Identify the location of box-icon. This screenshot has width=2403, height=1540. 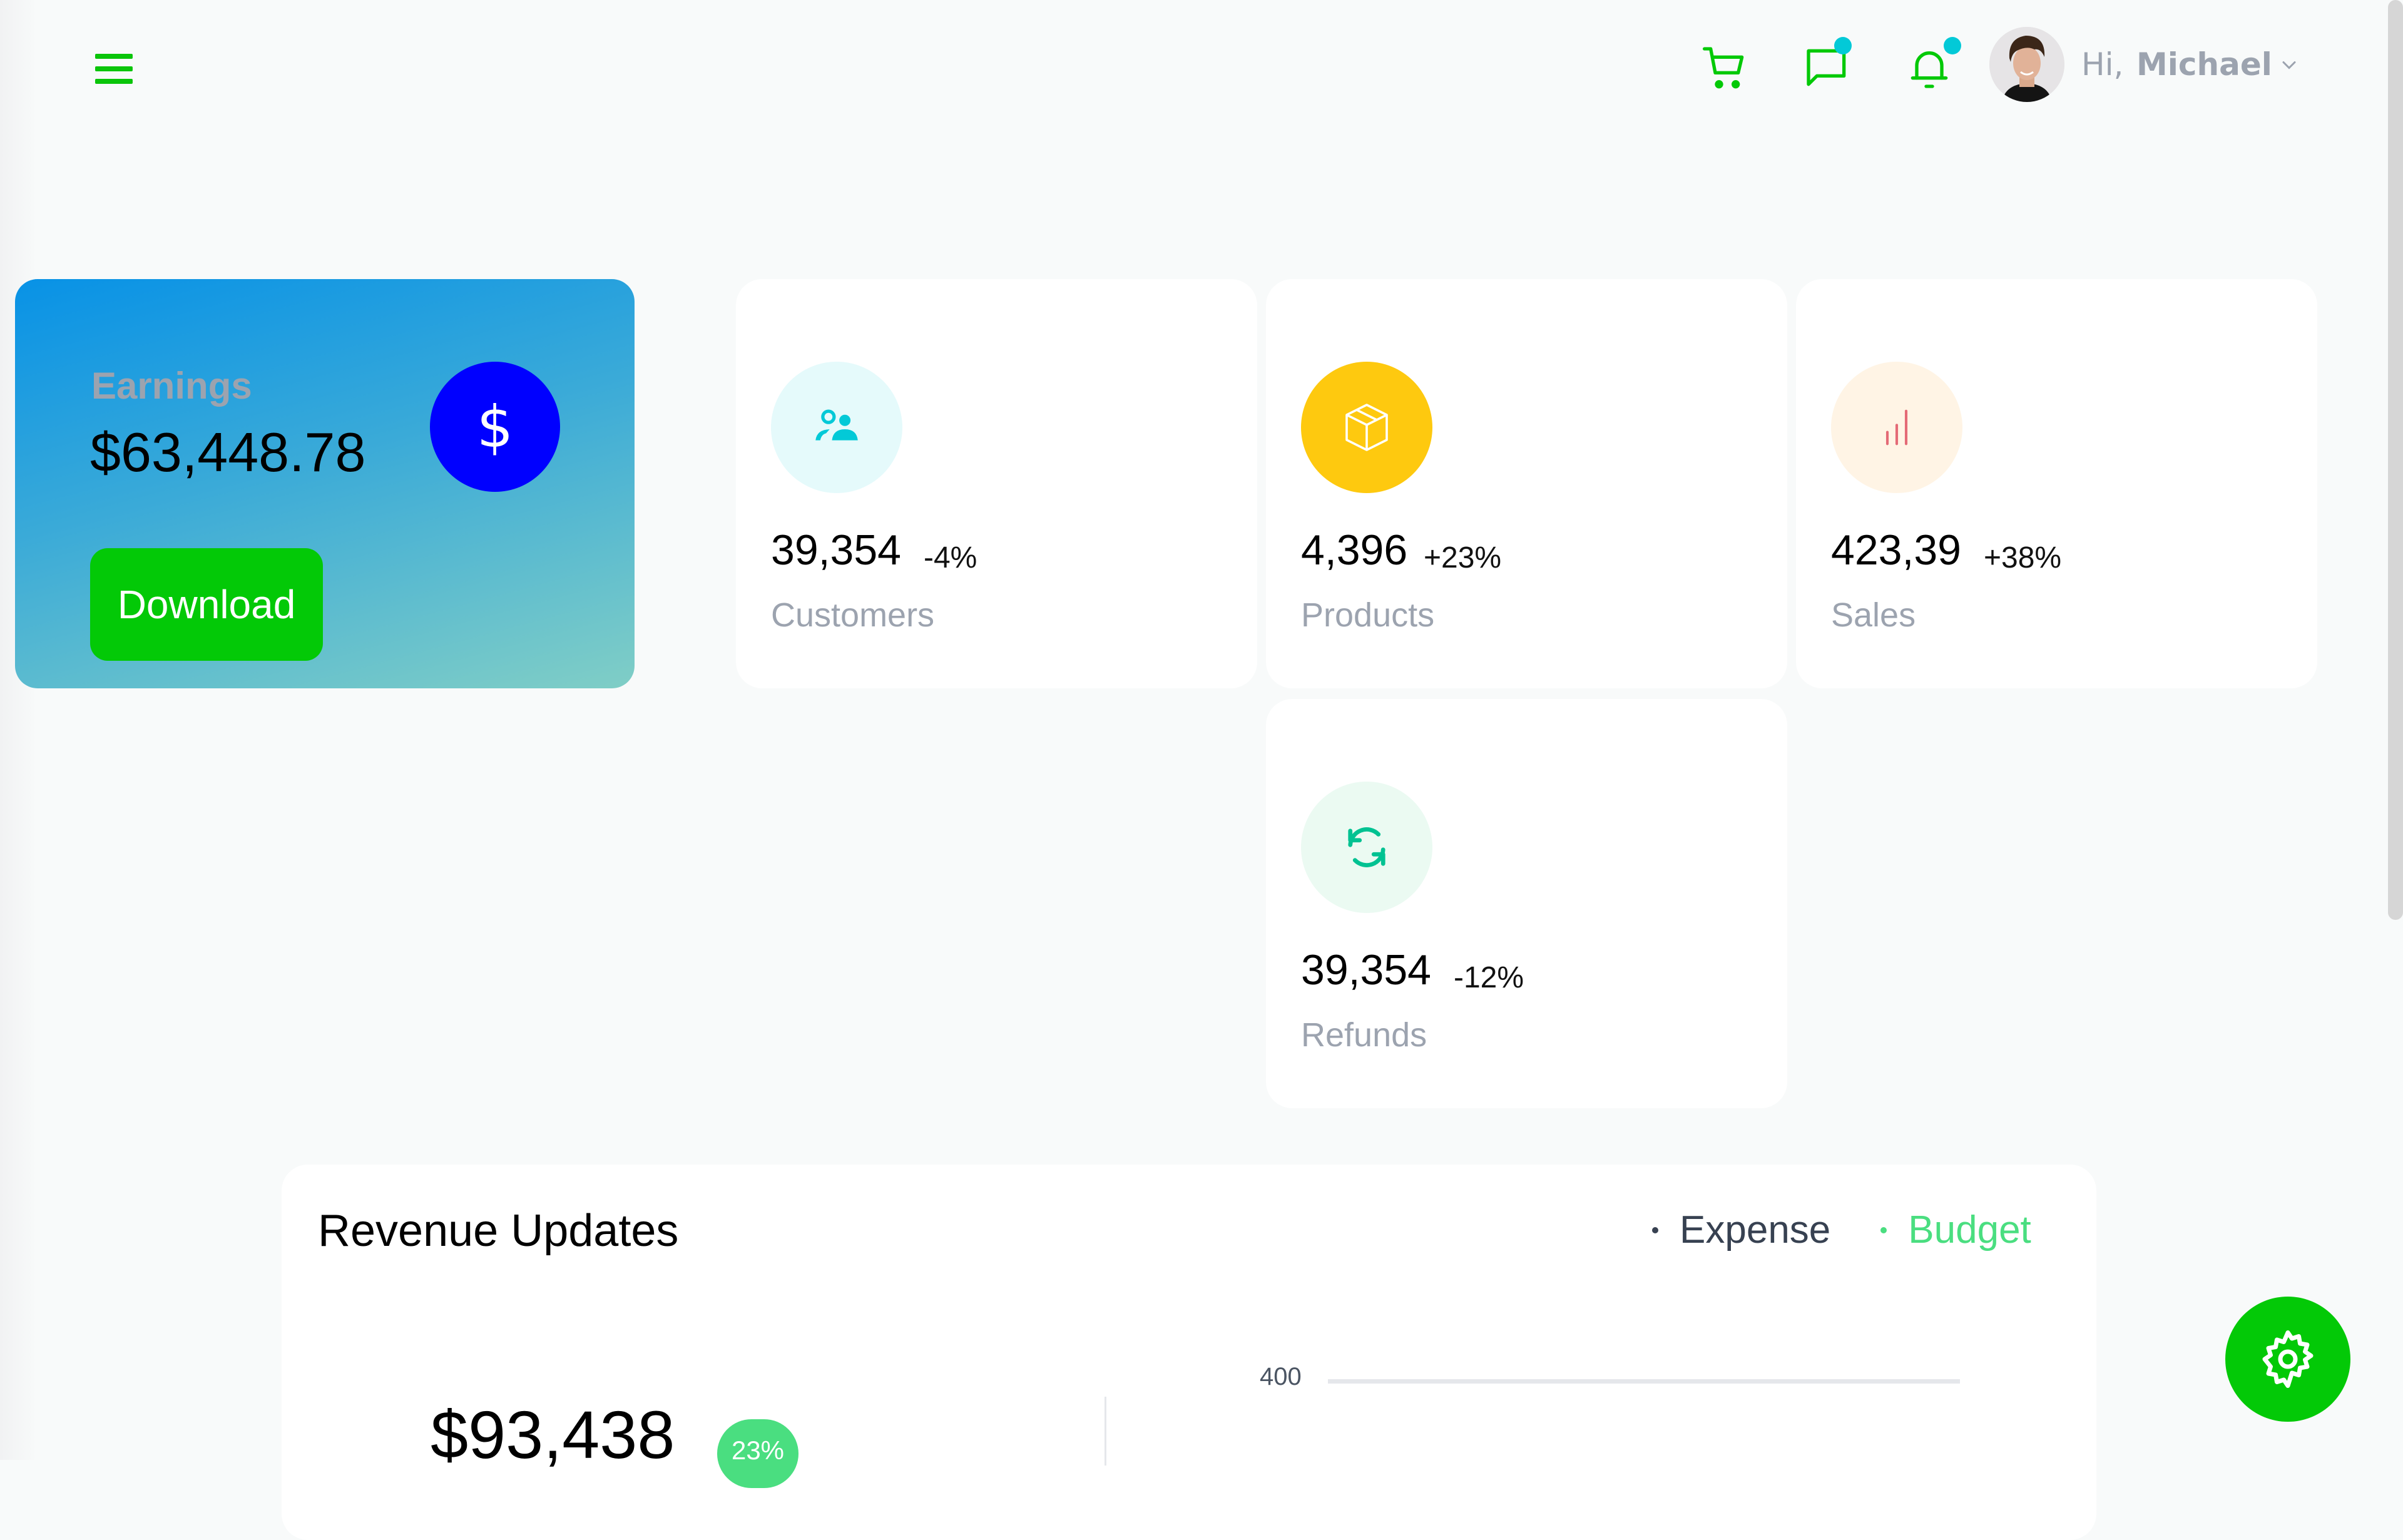
(1366, 427).